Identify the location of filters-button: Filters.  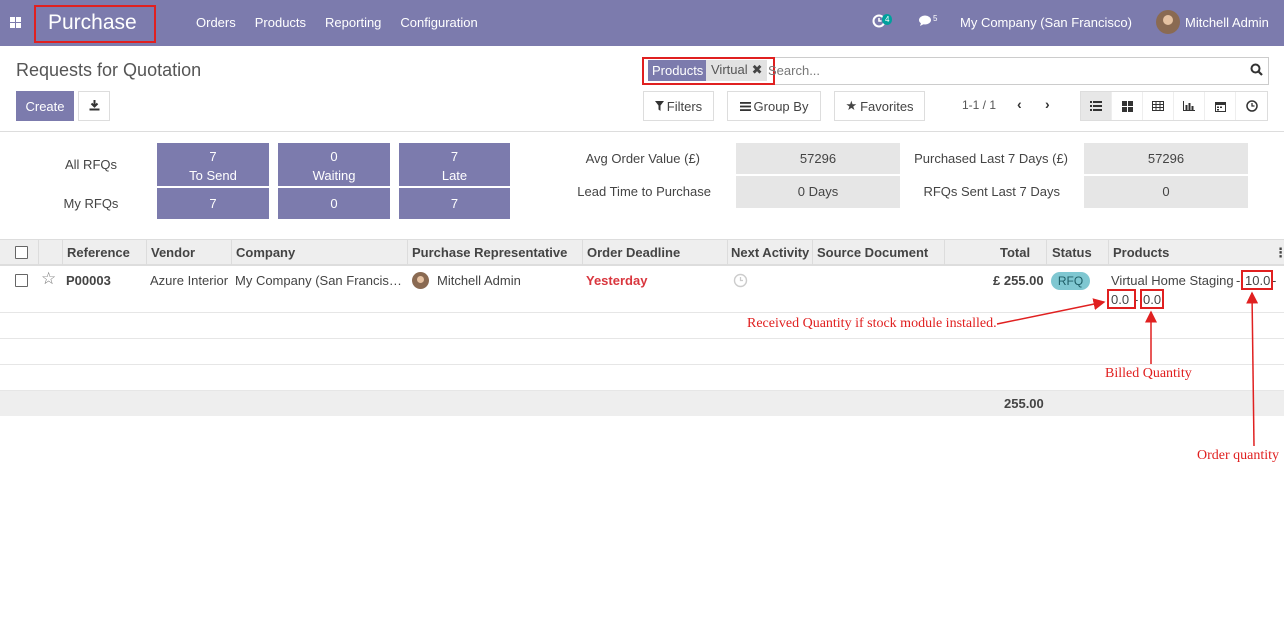
(678, 106).